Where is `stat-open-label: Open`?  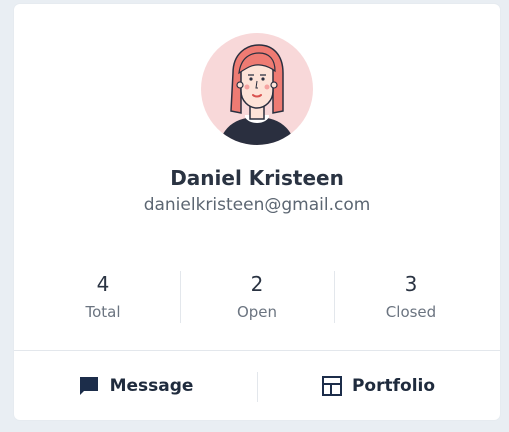
stat-open-label: Open is located at coordinates (257, 312).